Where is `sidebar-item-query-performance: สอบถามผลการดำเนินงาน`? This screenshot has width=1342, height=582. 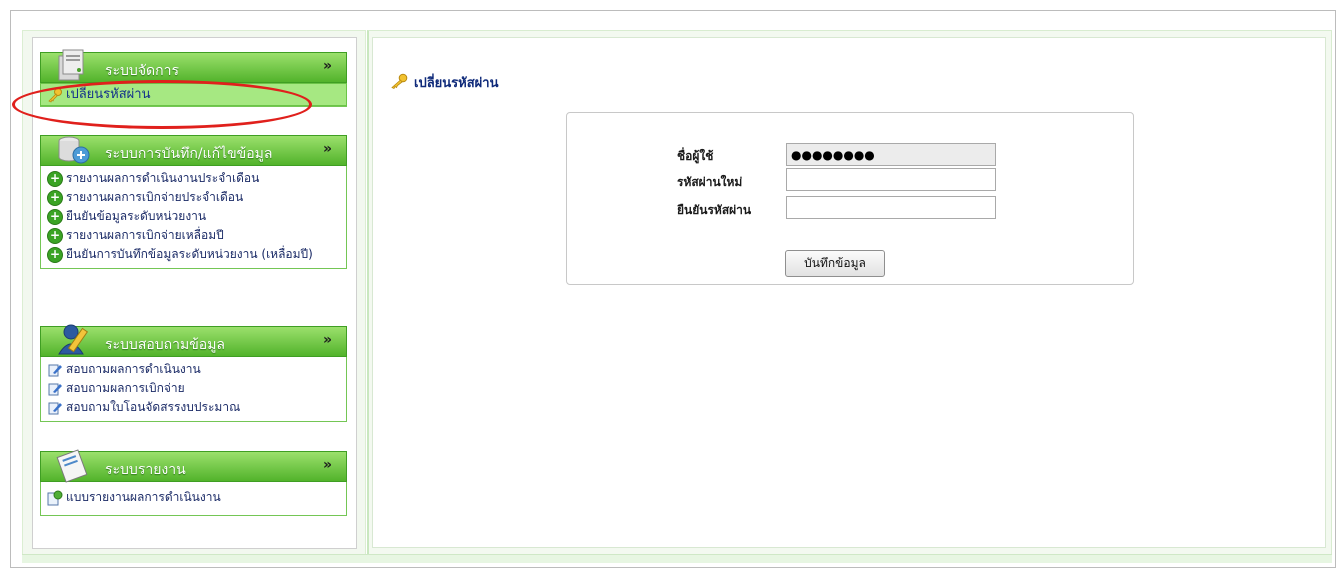
sidebar-item-query-performance: สอบถามผลการดำเนินงาน is located at coordinates (193, 369).